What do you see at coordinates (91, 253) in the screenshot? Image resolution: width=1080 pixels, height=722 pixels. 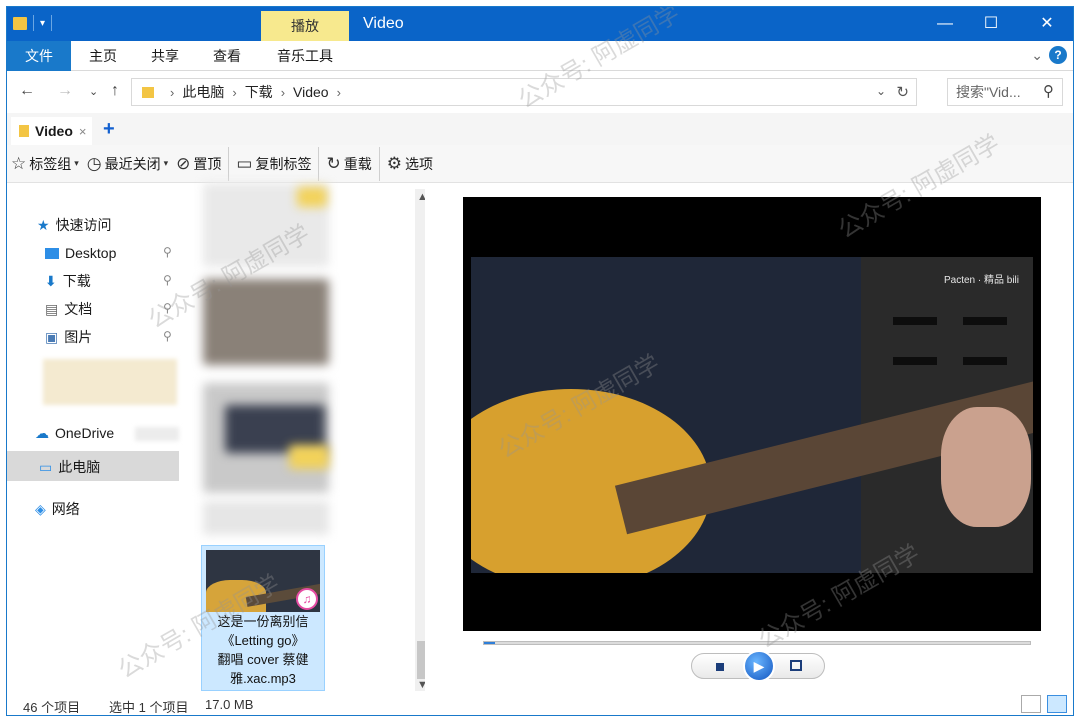 I see `nav-label: Desktop` at bounding box center [91, 253].